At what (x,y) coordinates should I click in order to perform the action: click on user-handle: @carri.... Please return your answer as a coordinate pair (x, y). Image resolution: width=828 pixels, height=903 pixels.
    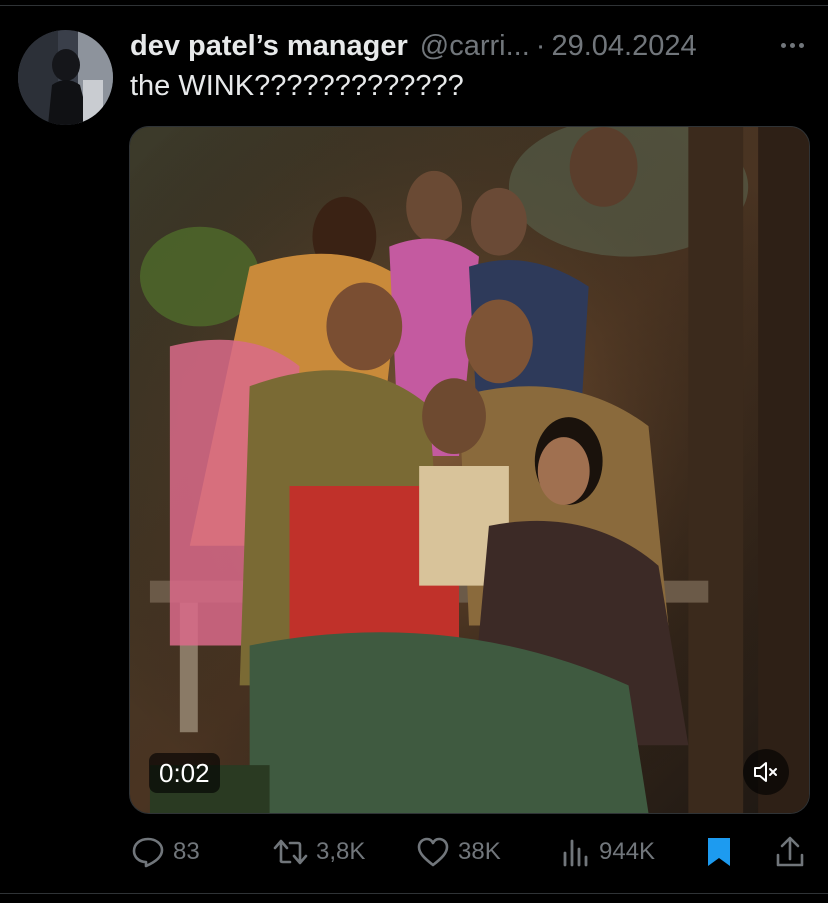
    Looking at the image, I should click on (475, 46).